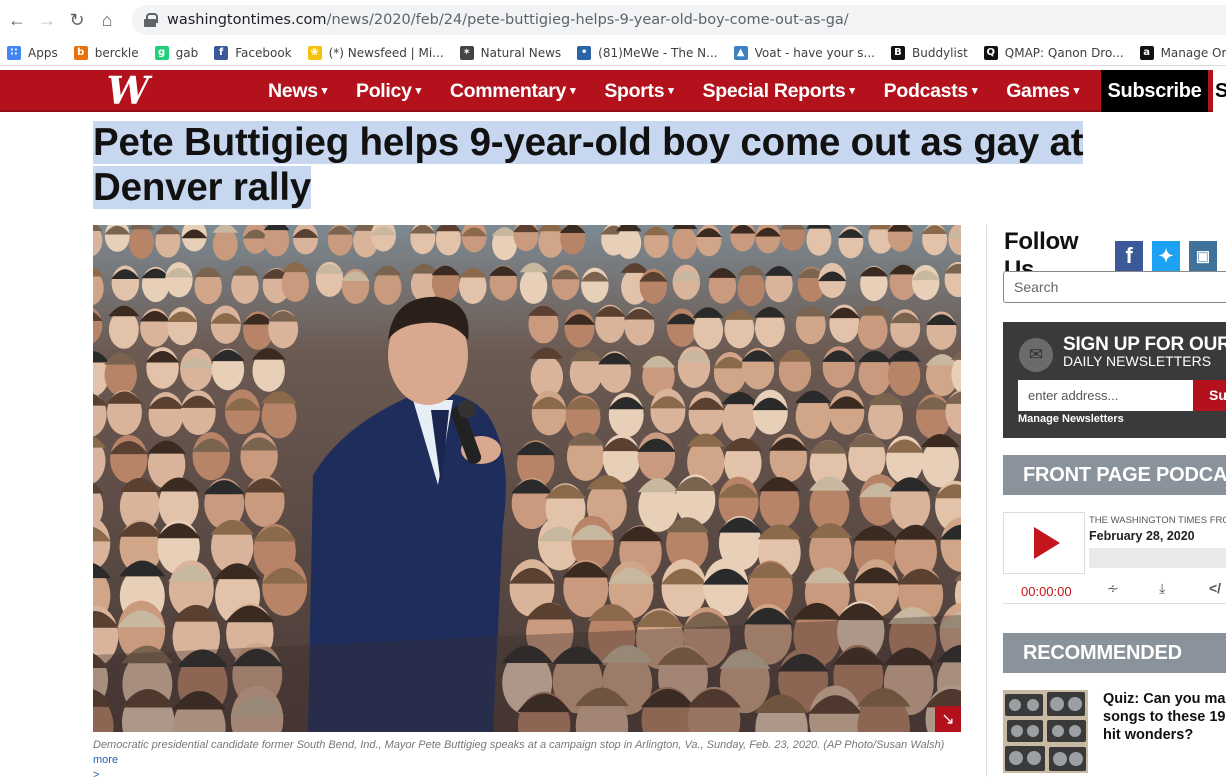 The width and height of the screenshot is (1226, 783). Describe the element at coordinates (105, 760) in the screenshot. I see `caption-more-link: more` at that location.